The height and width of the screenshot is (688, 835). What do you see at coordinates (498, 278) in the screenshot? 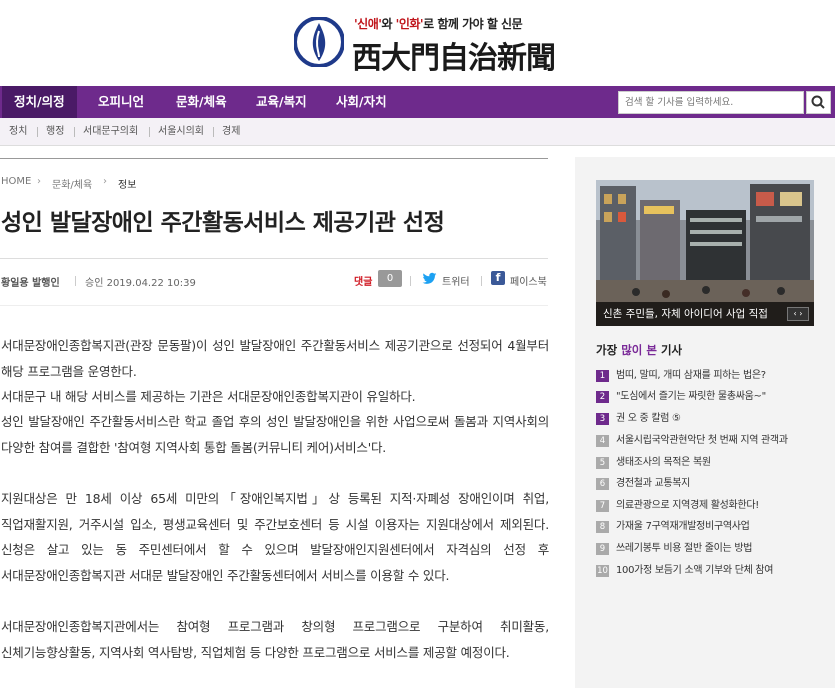
I see `facebook-icon: f` at bounding box center [498, 278].